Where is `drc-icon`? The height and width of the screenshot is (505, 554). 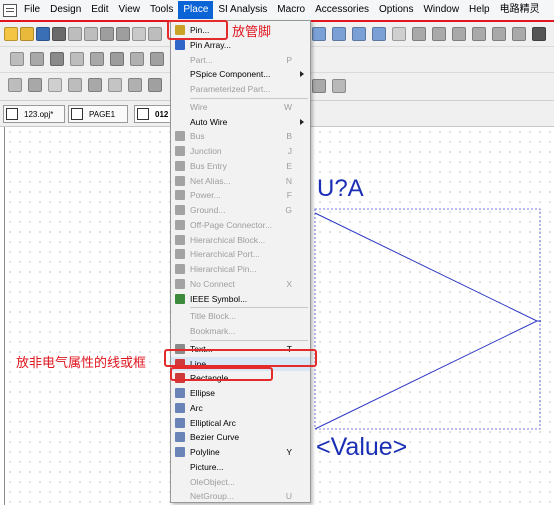
drc-icon is located at coordinates (459, 34).